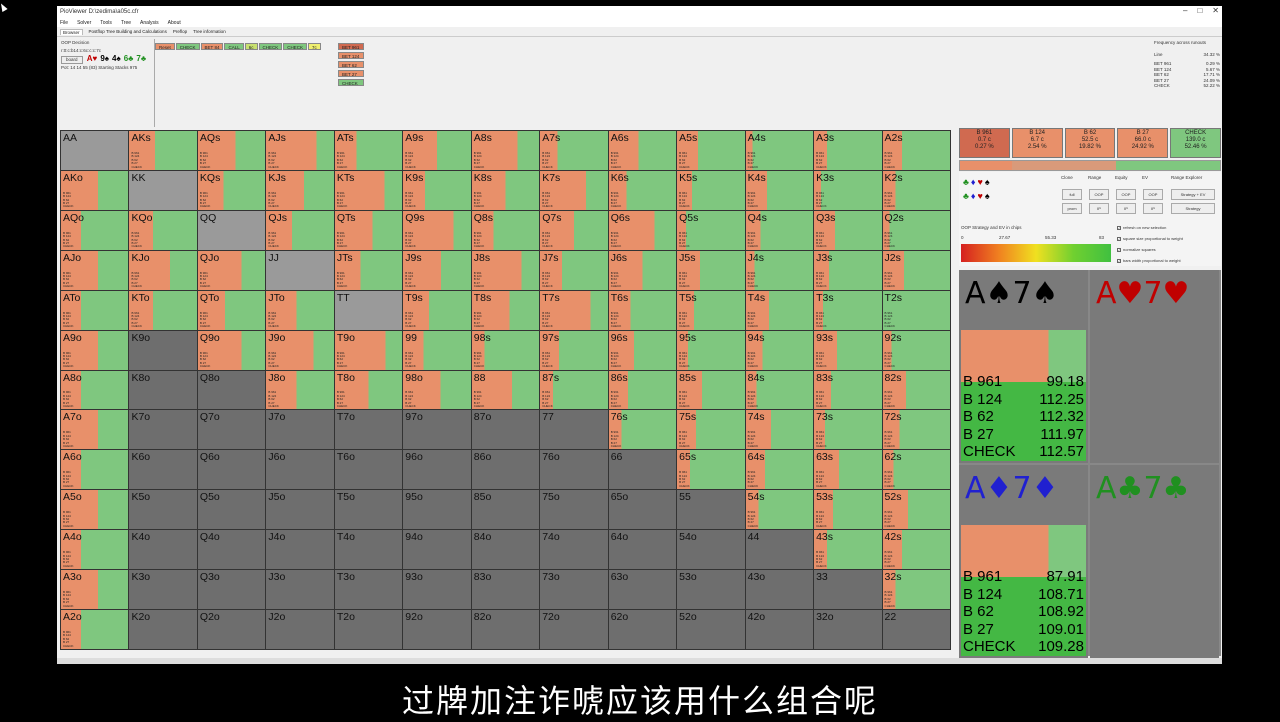  What do you see at coordinates (642, 230) in the screenshot?
I see `hand-cell-Q6s: Q6s B 961 B 124 B 62 B 27 CHECK` at bounding box center [642, 230].